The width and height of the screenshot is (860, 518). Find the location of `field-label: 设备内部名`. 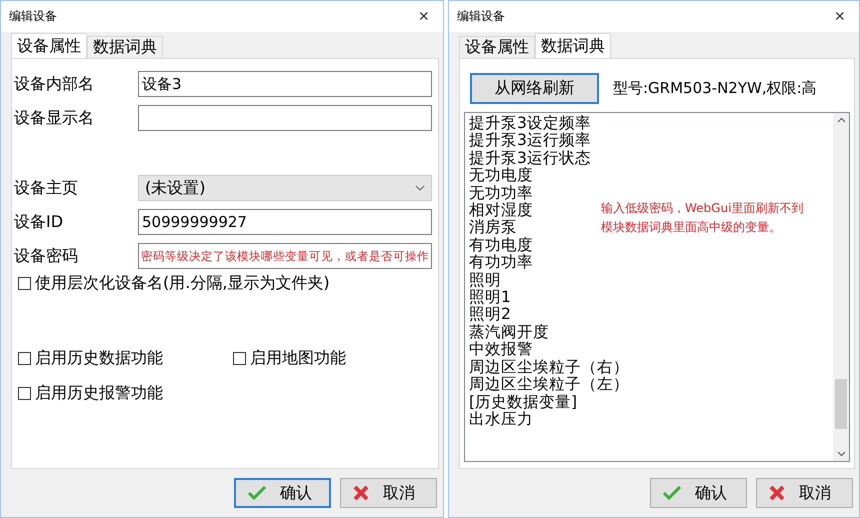

field-label: 设备内部名 is located at coordinates (54, 84).